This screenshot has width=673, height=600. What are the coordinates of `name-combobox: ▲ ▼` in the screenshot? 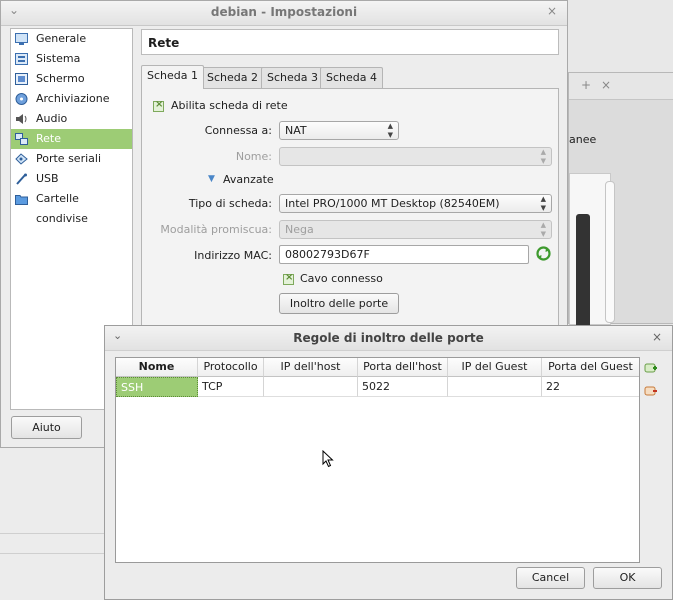 It's located at (415, 156).